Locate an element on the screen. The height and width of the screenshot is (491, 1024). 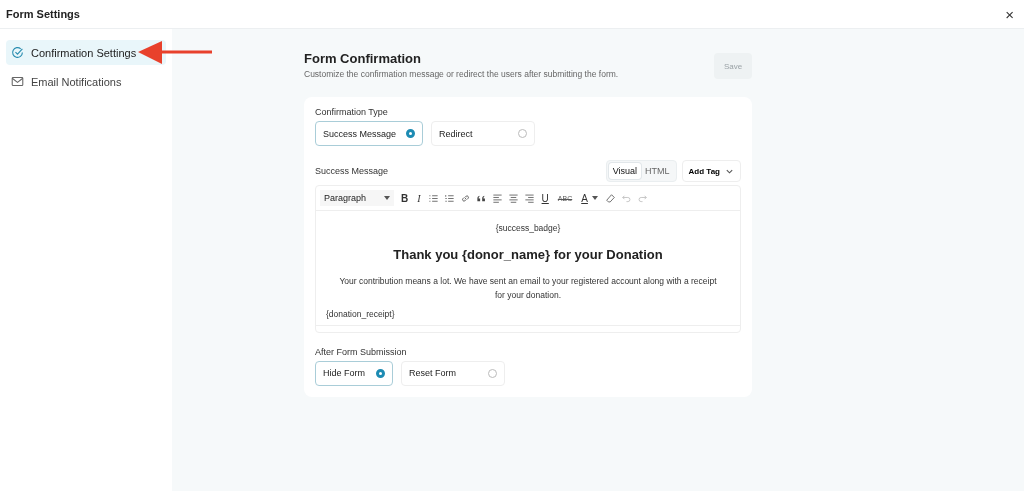
radio-option: Success Message is located at coordinates (369, 133).